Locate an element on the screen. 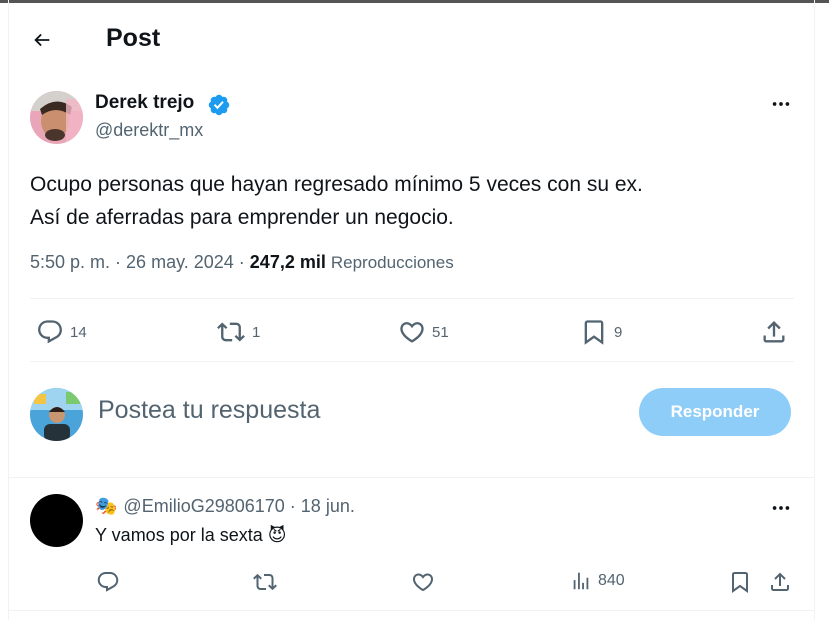 The height and width of the screenshot is (620, 829). reply-repost-button is located at coordinates (265, 582).